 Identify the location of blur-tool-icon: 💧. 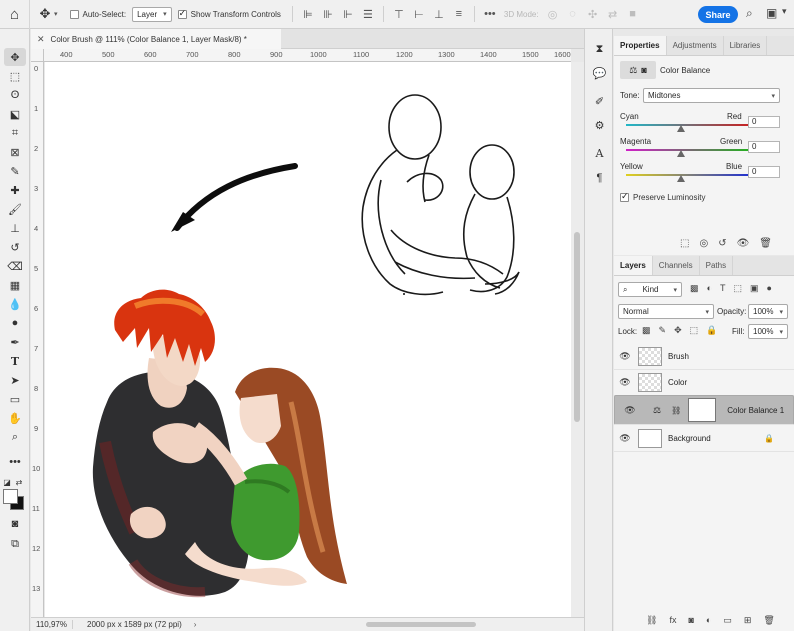
(15, 304).